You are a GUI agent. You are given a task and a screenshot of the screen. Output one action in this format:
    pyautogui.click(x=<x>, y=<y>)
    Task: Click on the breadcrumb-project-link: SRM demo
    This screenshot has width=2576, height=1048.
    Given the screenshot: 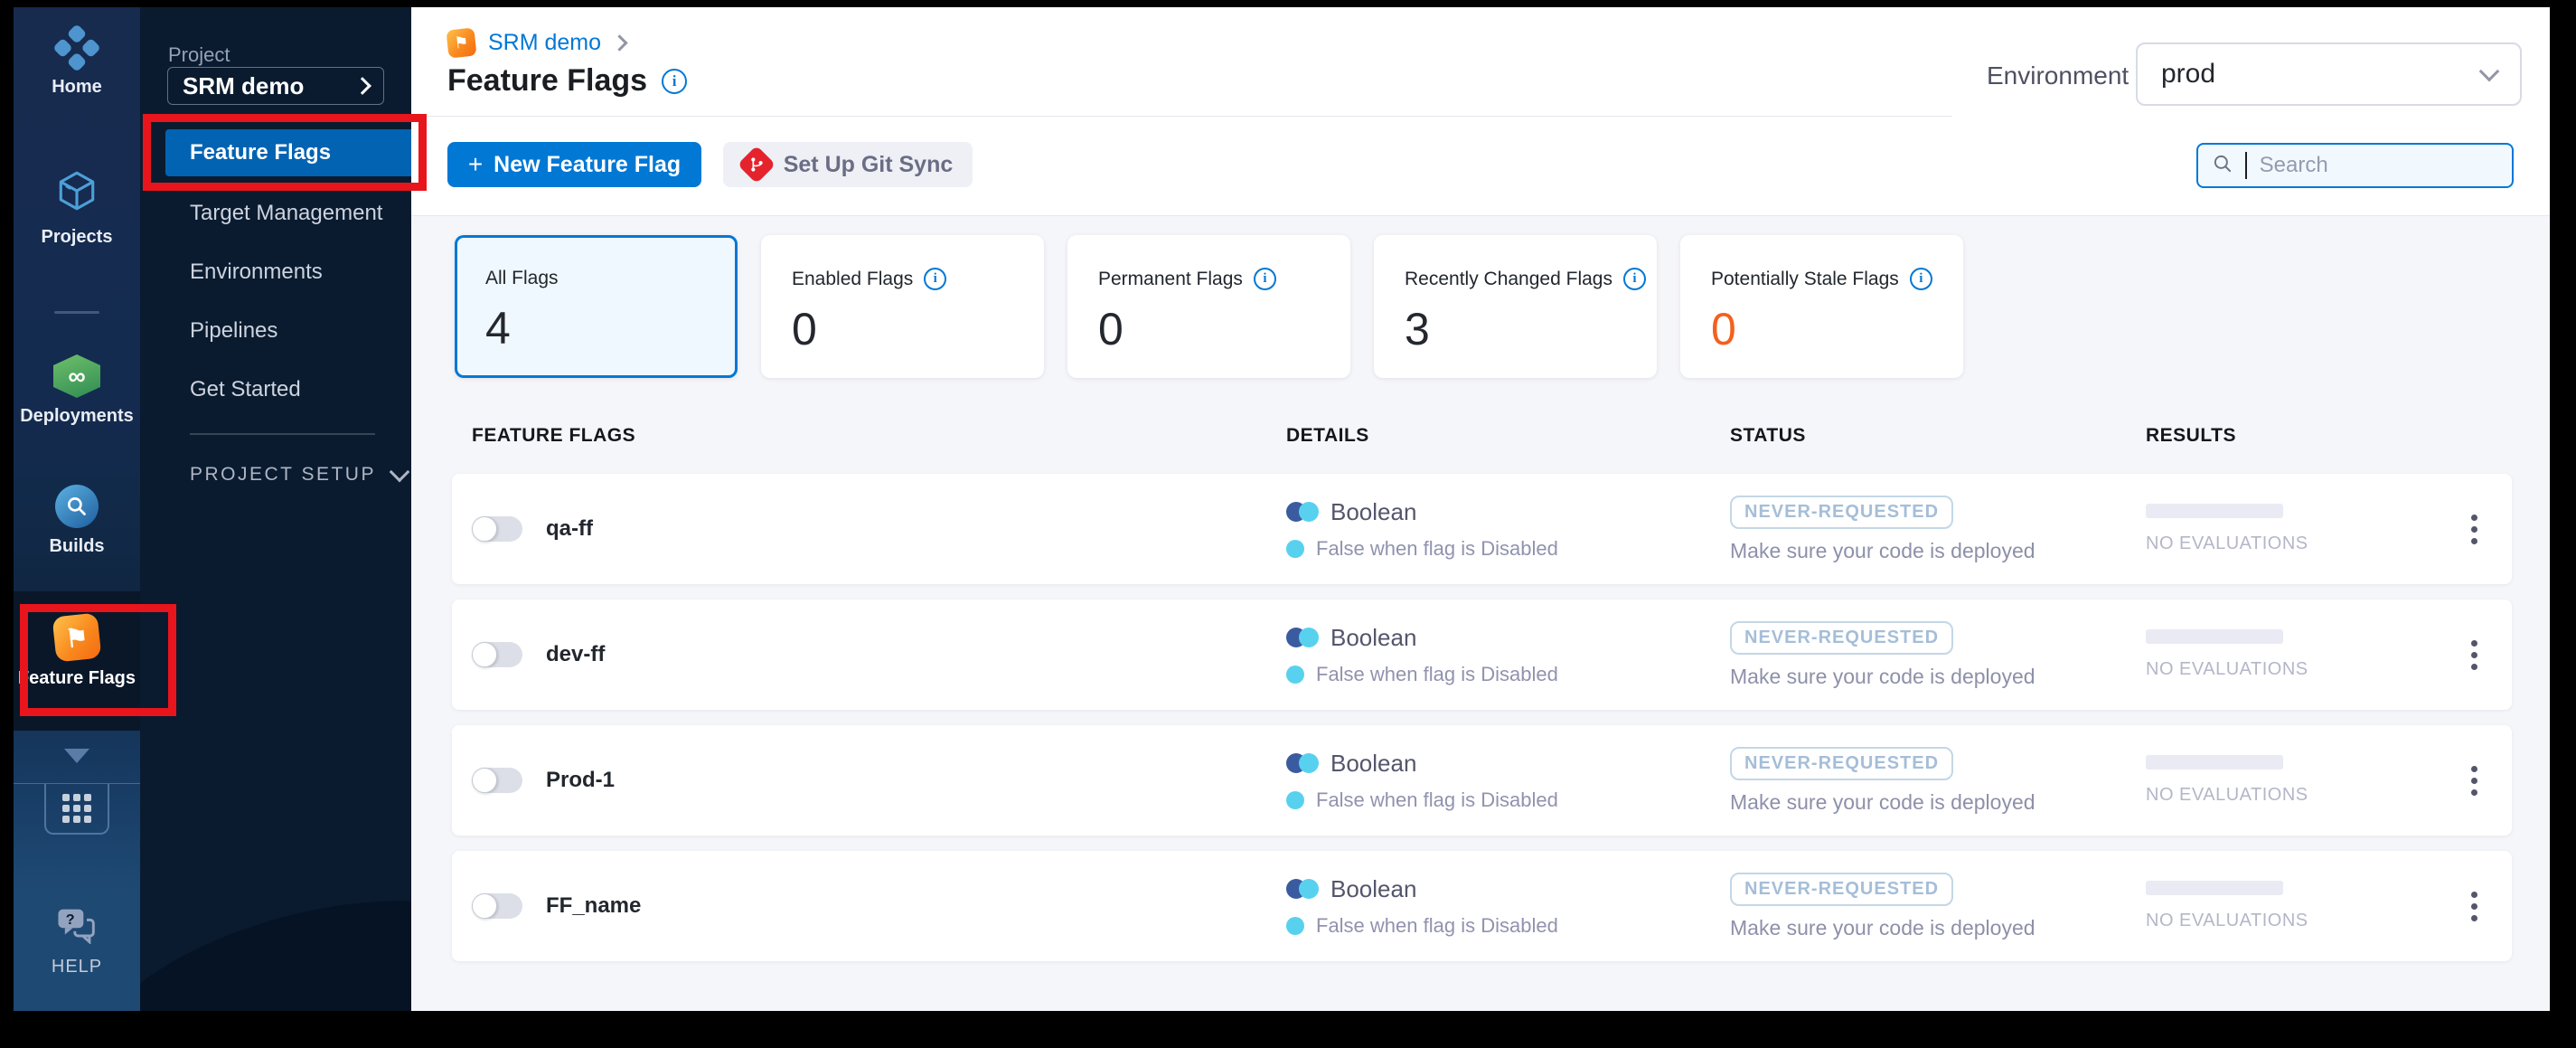 What is the action you would take?
    pyautogui.click(x=544, y=43)
    